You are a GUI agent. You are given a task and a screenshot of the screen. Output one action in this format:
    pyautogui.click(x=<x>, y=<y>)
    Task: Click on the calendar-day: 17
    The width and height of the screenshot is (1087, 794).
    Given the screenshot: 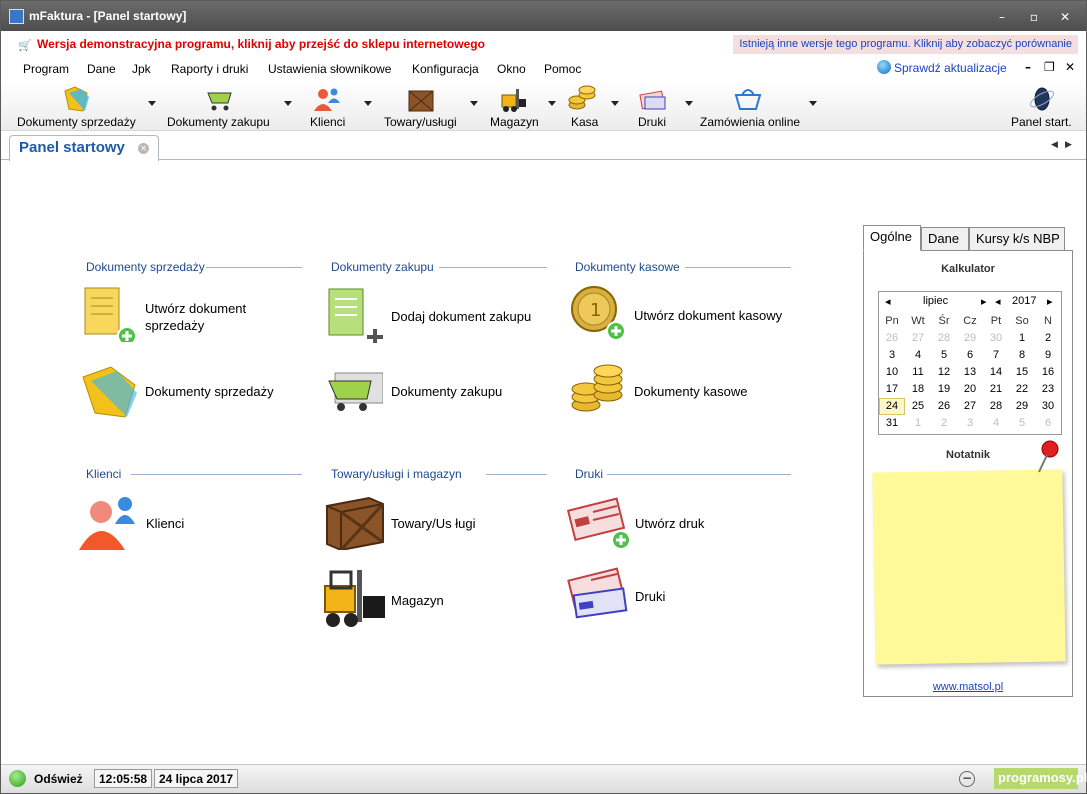 What is the action you would take?
    pyautogui.click(x=892, y=389)
    